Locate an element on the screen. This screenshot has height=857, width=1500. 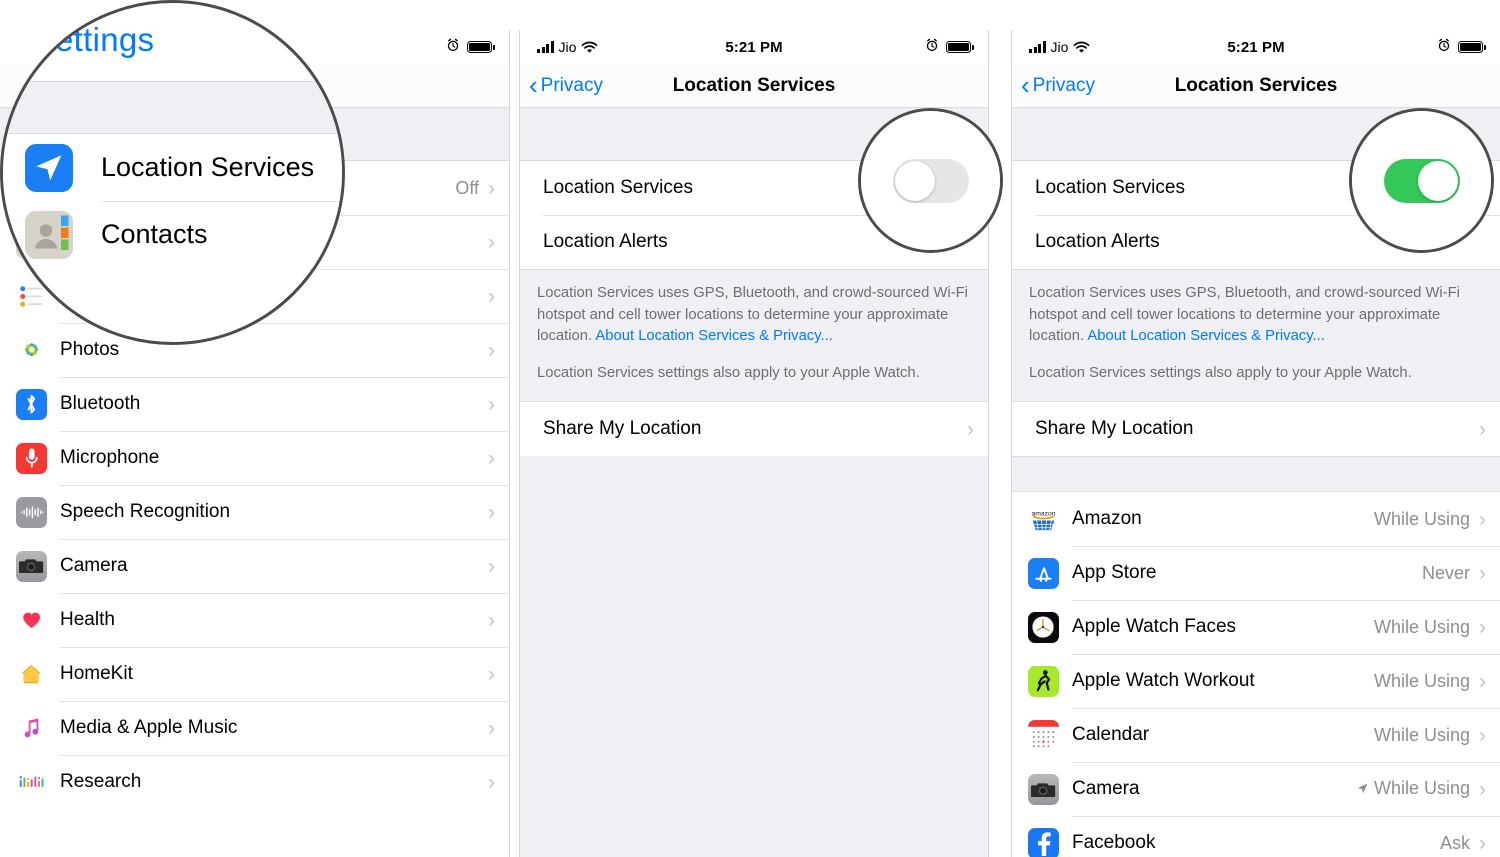
row-label: Health is located at coordinates (87, 619).